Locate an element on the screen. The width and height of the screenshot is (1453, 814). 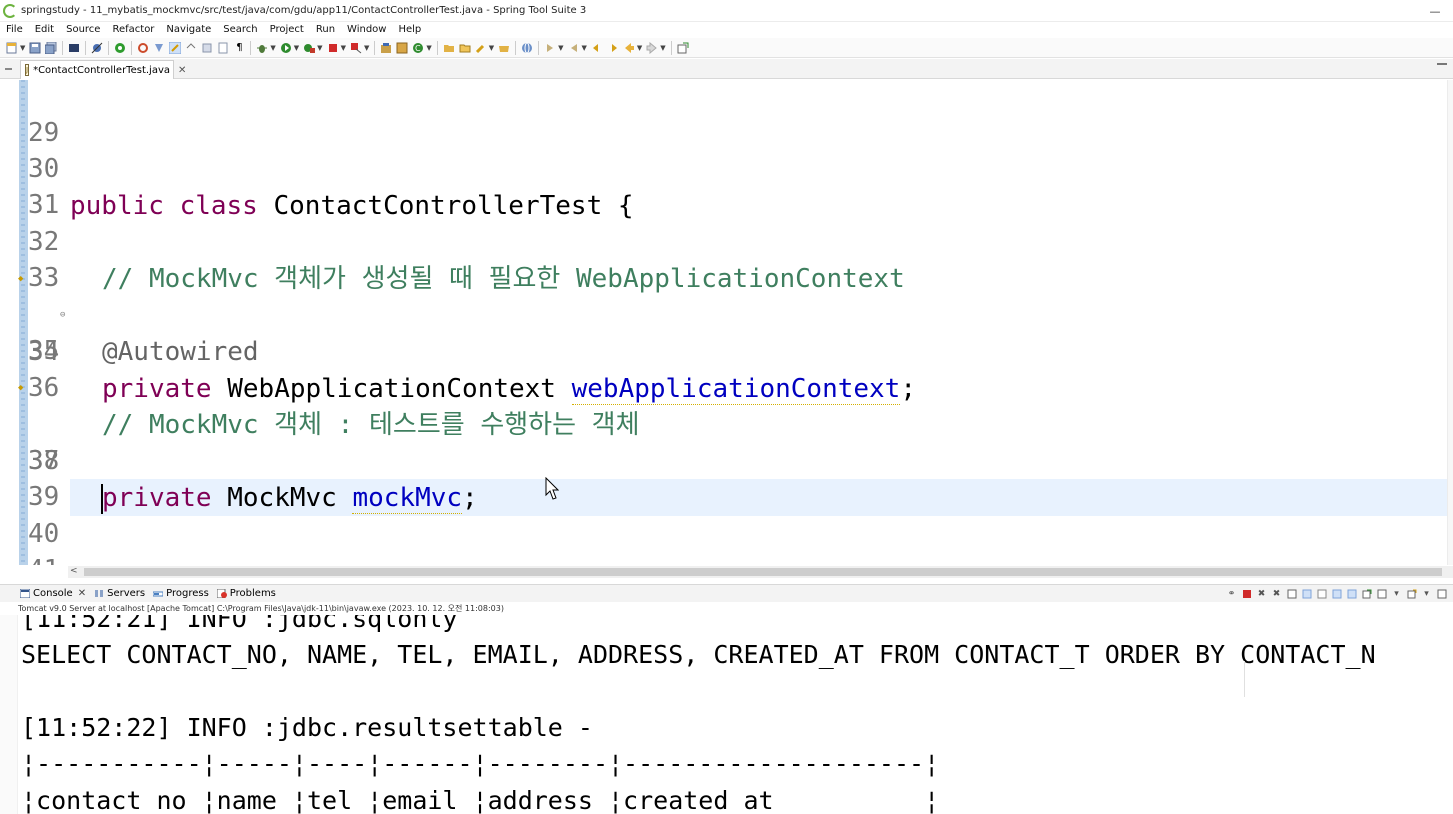
console-gutter is located at coordinates (9, 714).